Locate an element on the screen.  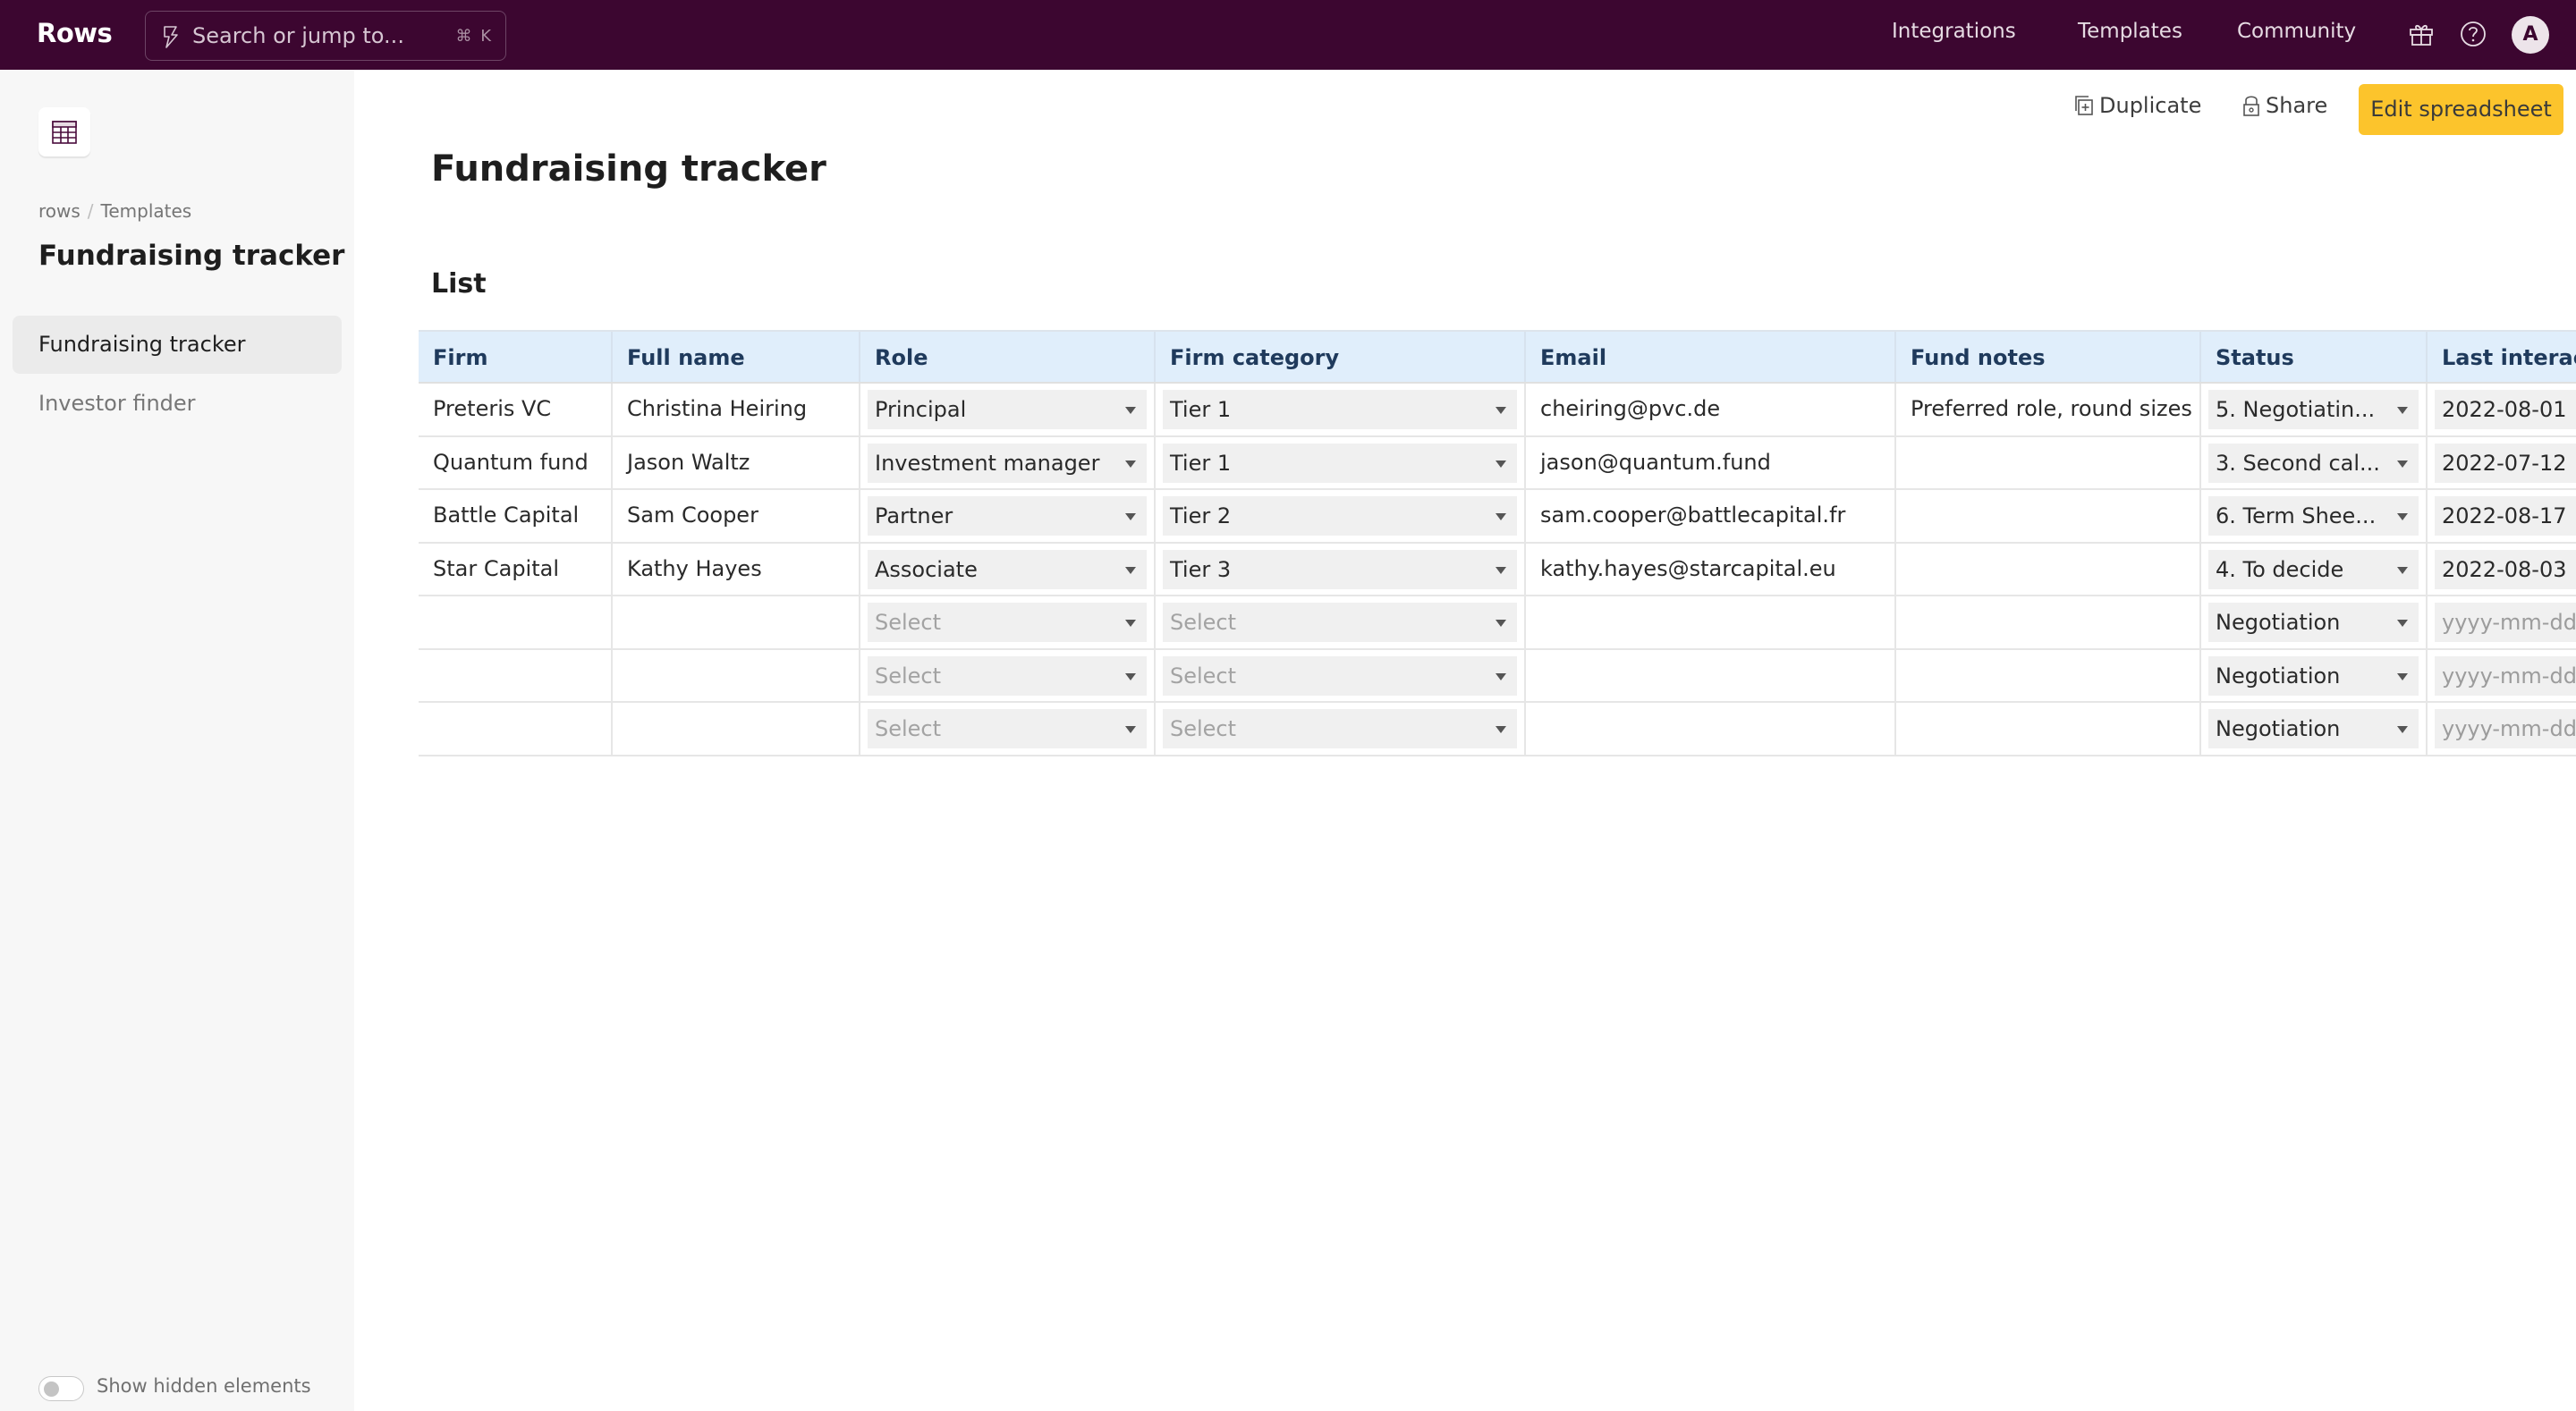
nav-integrations: Integrations is located at coordinates (1954, 31).